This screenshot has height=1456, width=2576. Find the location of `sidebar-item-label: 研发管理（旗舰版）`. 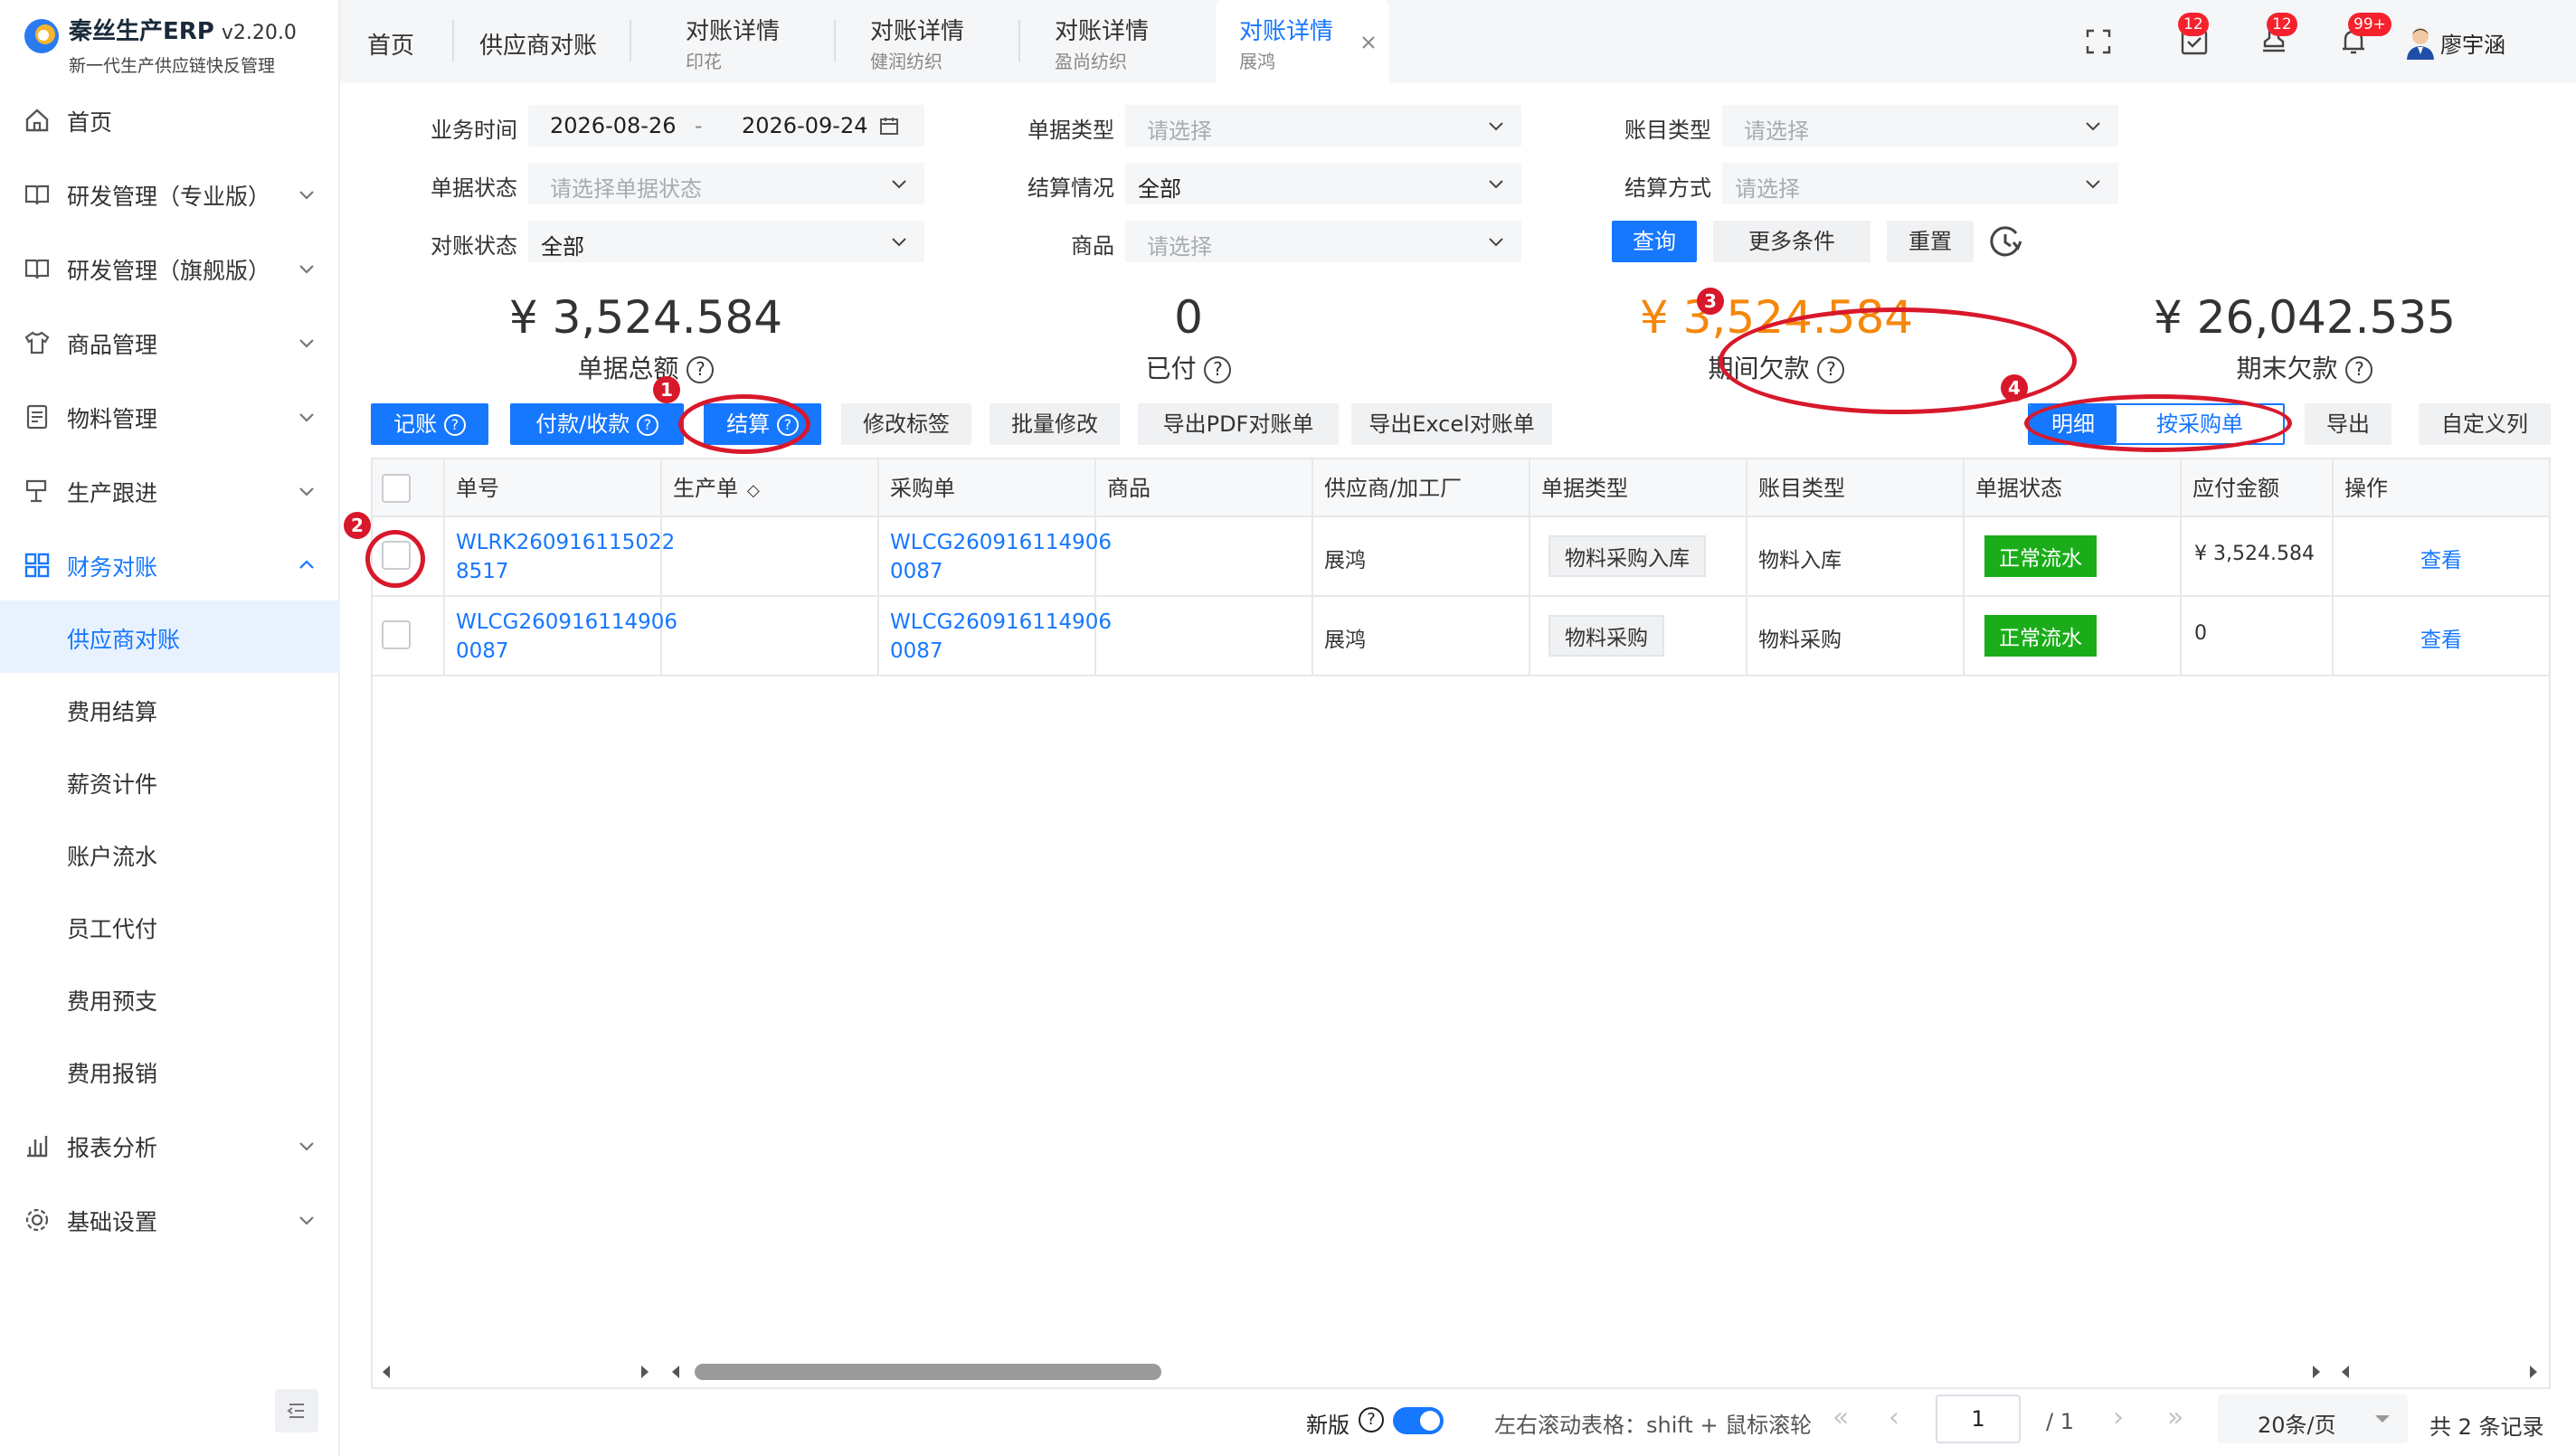

sidebar-item-label: 研发管理（旗舰版） is located at coordinates (169, 271).